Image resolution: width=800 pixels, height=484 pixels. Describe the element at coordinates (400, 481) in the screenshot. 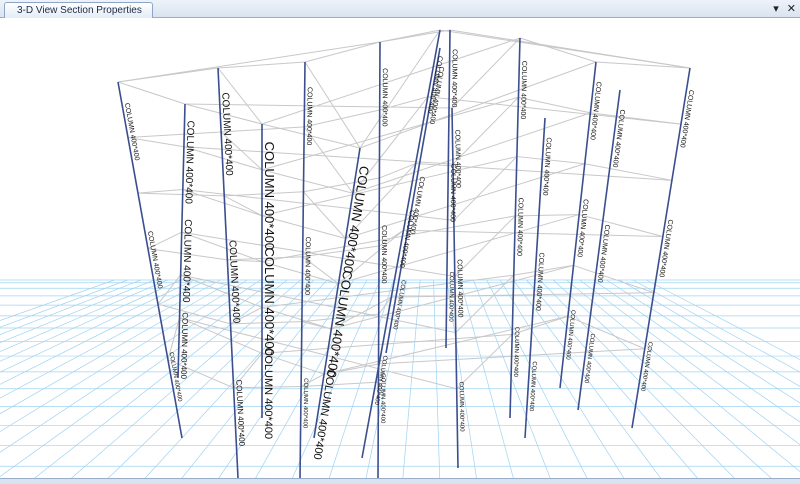

I see `window-bottom-edge` at that location.